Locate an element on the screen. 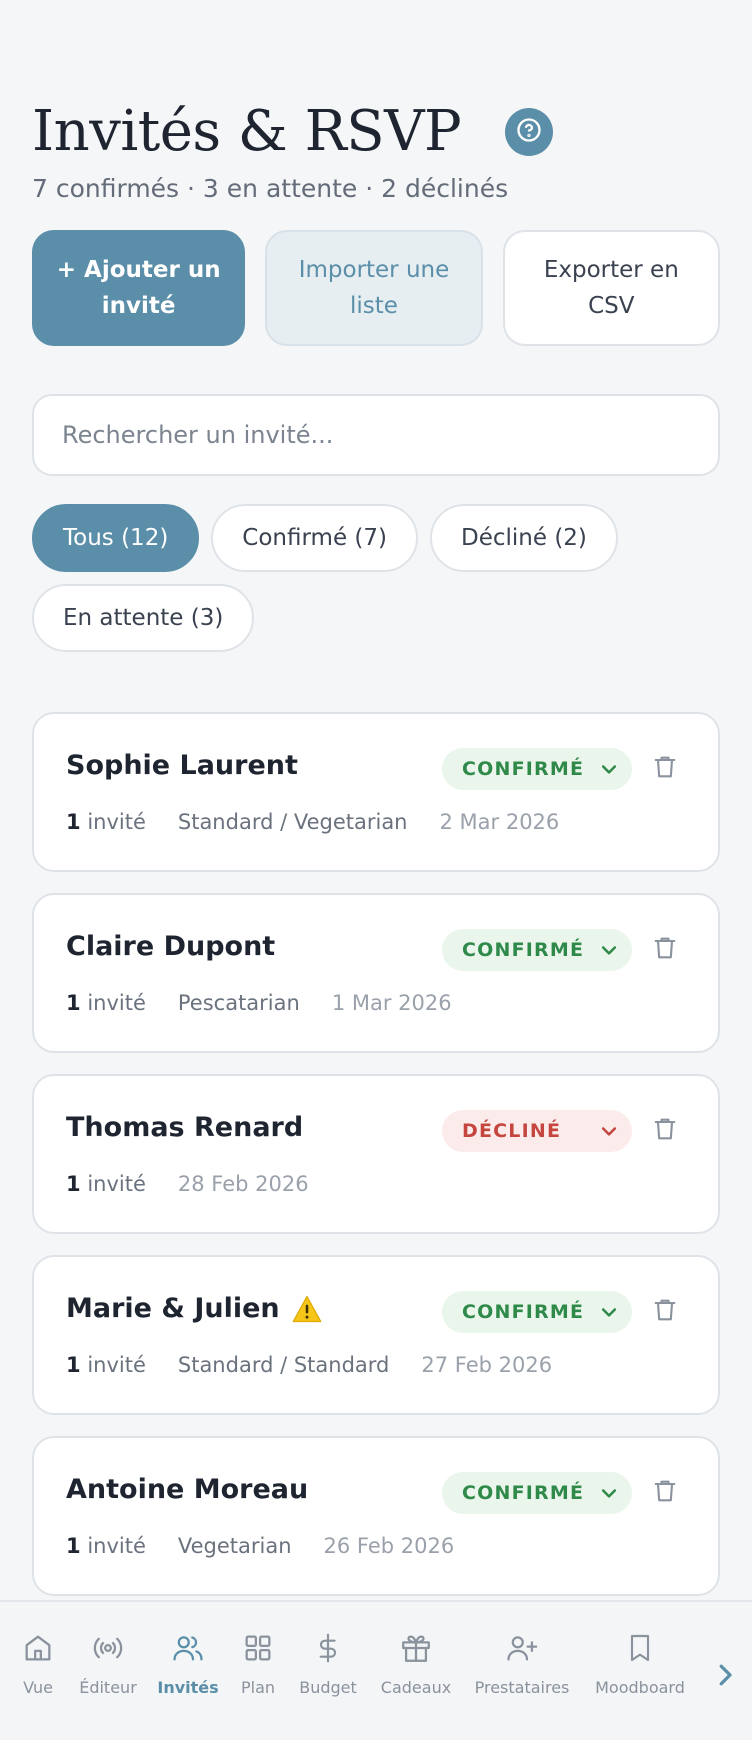  guest-name: Sophie Laurent is located at coordinates (182, 765).